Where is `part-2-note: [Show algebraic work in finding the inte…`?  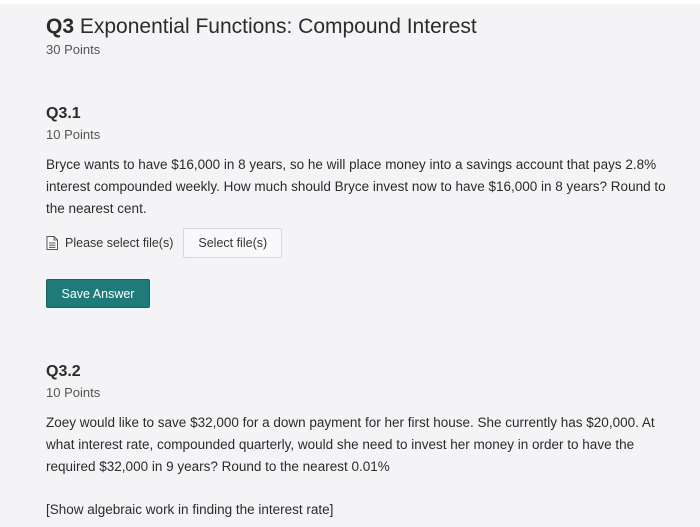
part-2-note: [Show algebraic work in finding the inte… is located at coordinates (356, 510).